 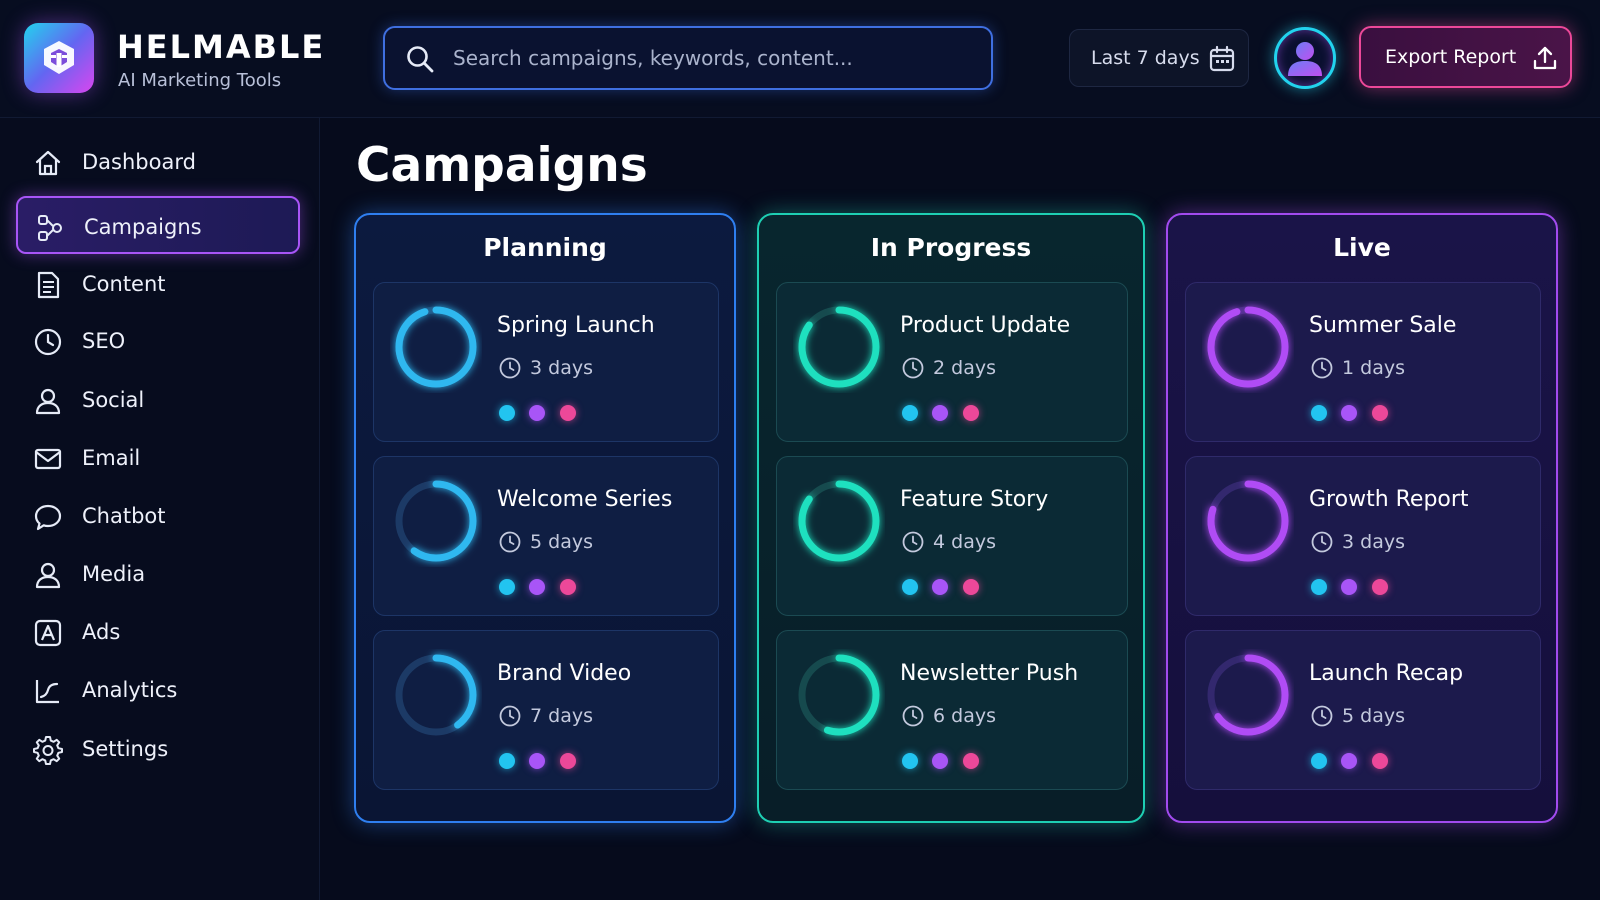 I want to click on campaign-card: Product Update 2 days, so click(x=952, y=362).